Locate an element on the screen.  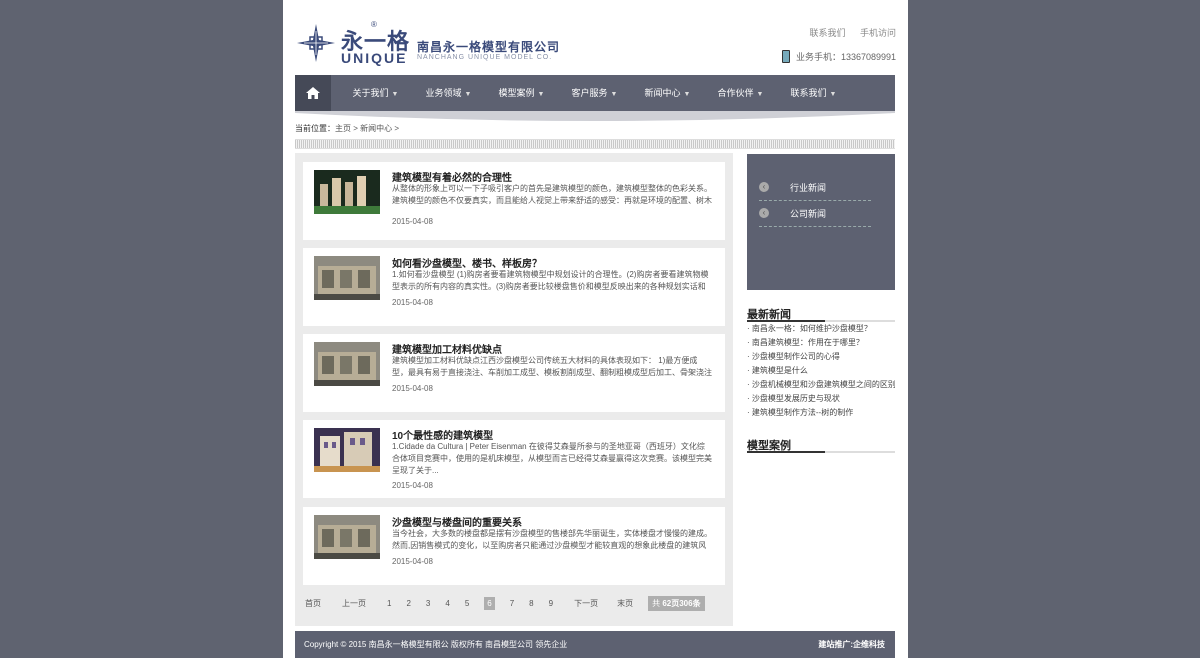
article-title: 如何看沙盘模型、楼书、样板房？ is located at coordinates (467, 262).